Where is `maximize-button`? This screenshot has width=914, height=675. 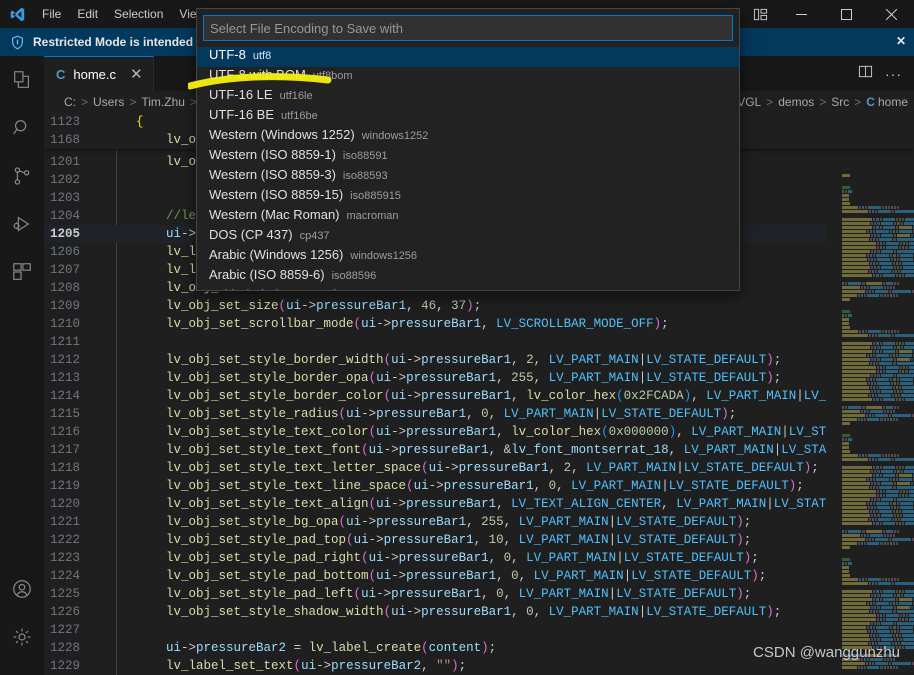 maximize-button is located at coordinates (846, 14).